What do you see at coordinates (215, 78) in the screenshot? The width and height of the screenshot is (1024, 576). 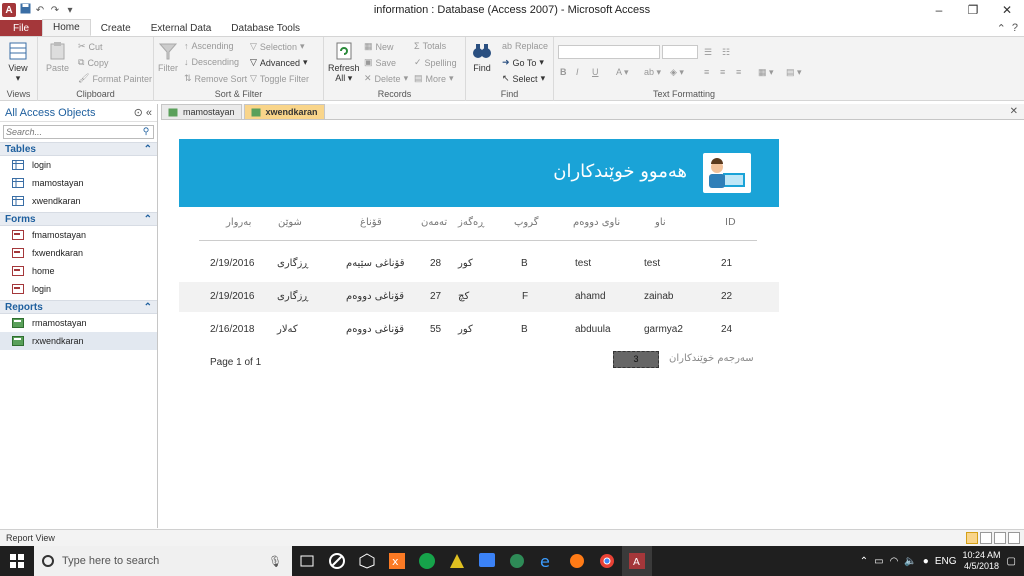 I see `remove-sort-button: ⇅ Remove Sort` at bounding box center [215, 78].